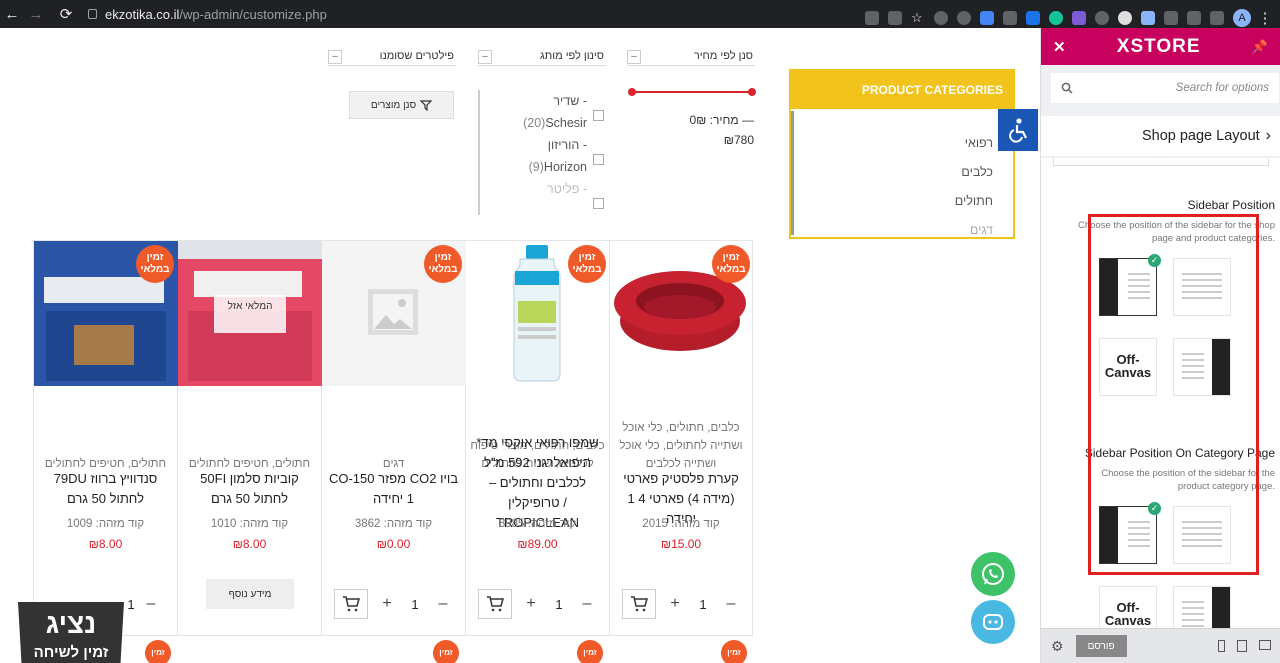  I want to click on product-title: CO-150 מפזר CO2 בויו 1 יחידה, so click(393, 489).